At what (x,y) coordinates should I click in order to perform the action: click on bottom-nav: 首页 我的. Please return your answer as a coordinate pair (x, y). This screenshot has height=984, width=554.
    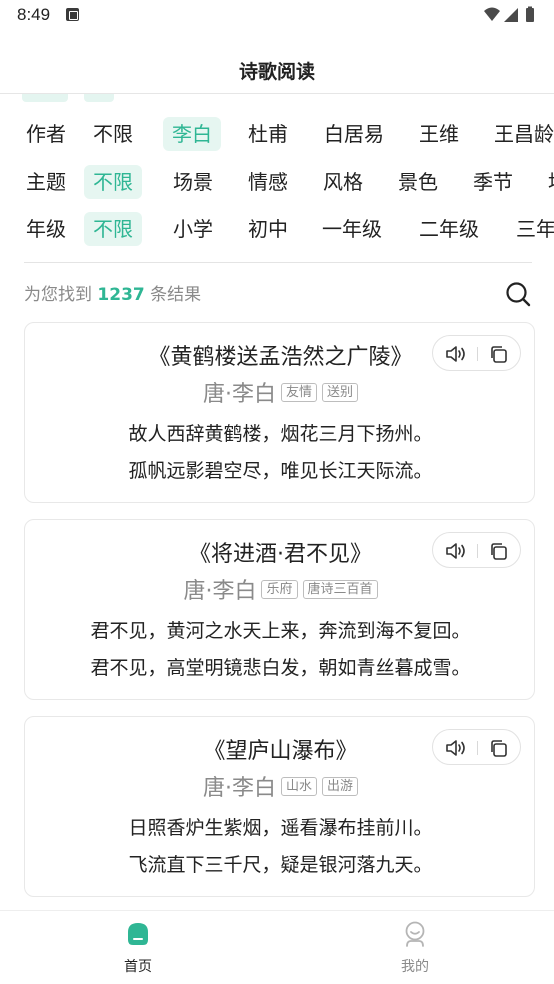
    Looking at the image, I should click on (277, 947).